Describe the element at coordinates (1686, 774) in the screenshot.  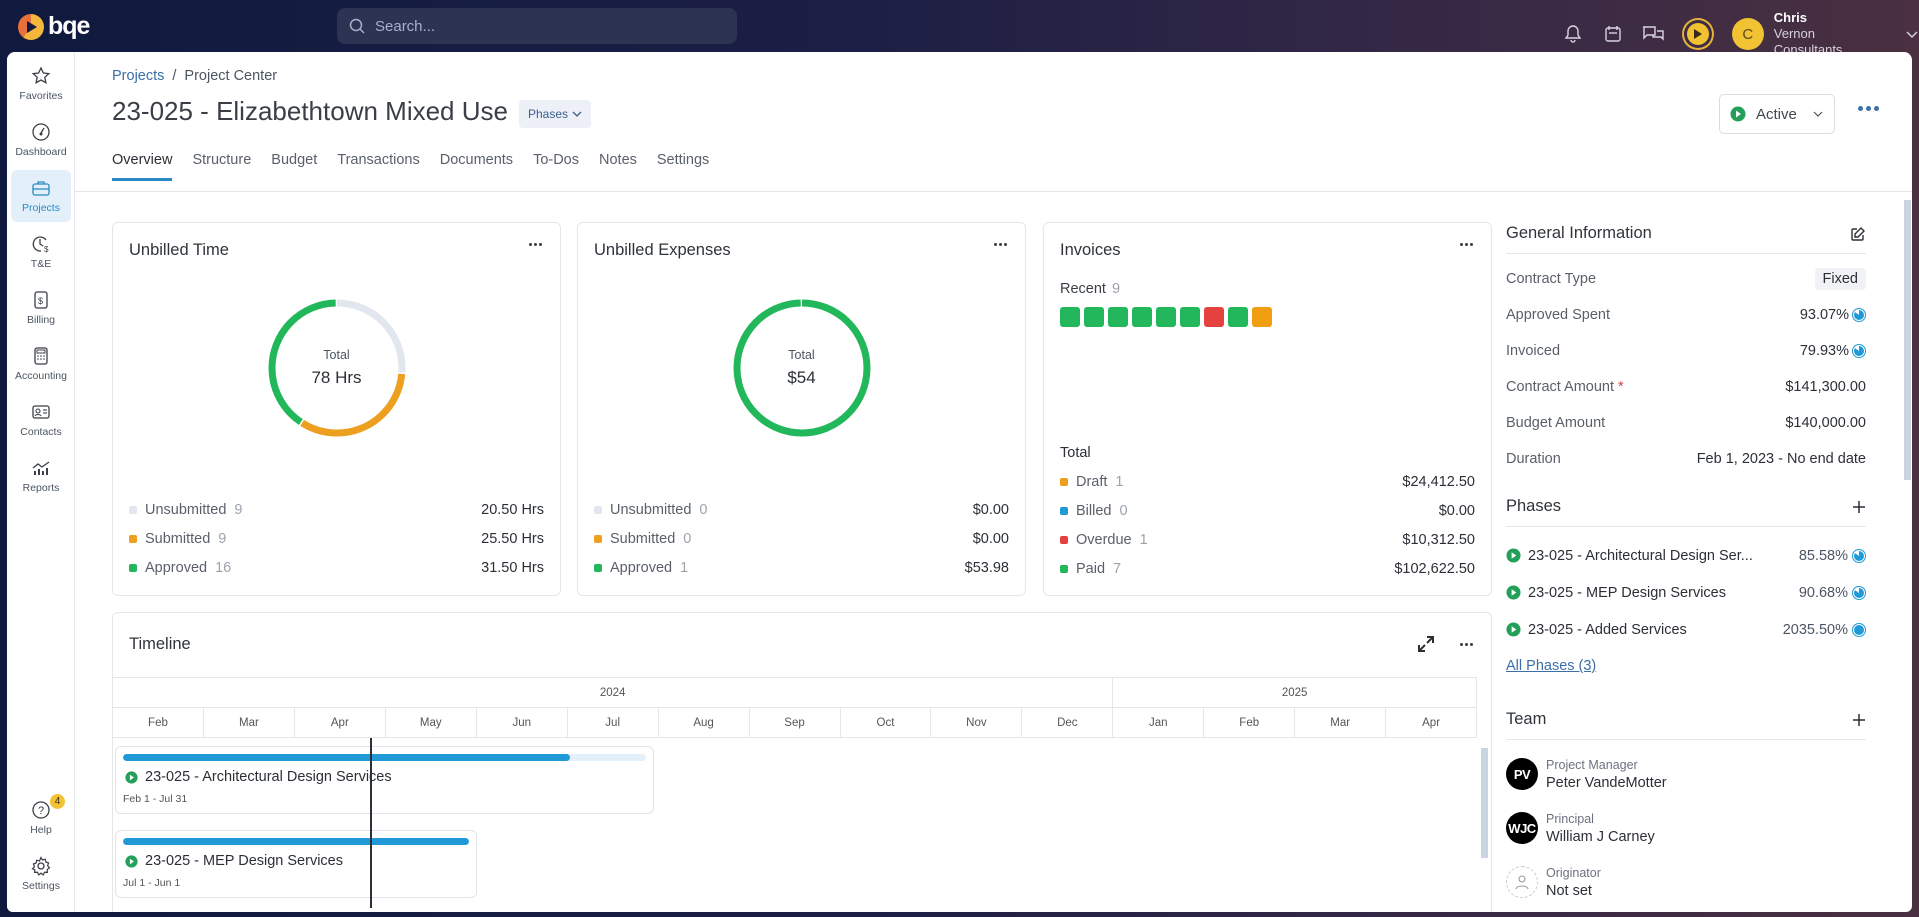
I see `team-member: PV Project Manager Peter VandeMotter` at that location.